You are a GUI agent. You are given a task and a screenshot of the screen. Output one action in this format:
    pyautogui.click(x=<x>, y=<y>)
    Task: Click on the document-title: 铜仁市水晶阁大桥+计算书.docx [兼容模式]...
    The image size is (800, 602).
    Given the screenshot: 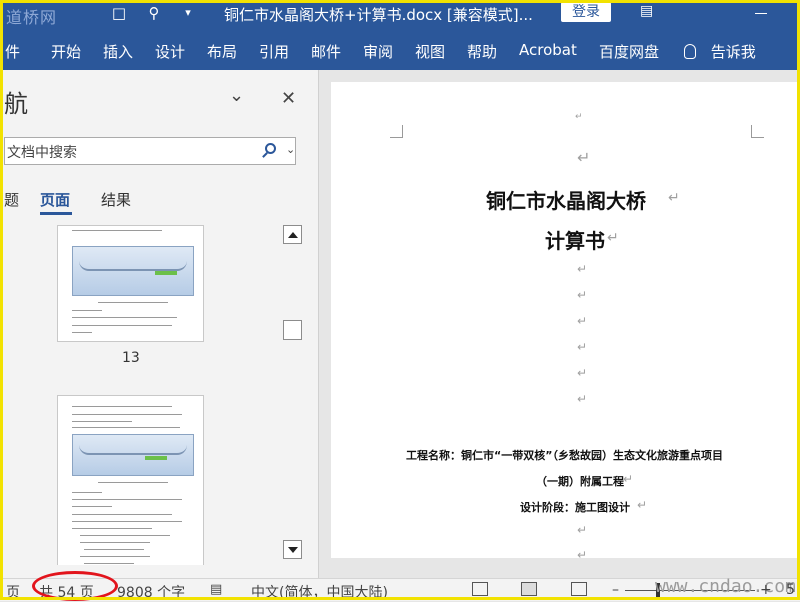 What is the action you would take?
    pyautogui.click(x=378, y=15)
    